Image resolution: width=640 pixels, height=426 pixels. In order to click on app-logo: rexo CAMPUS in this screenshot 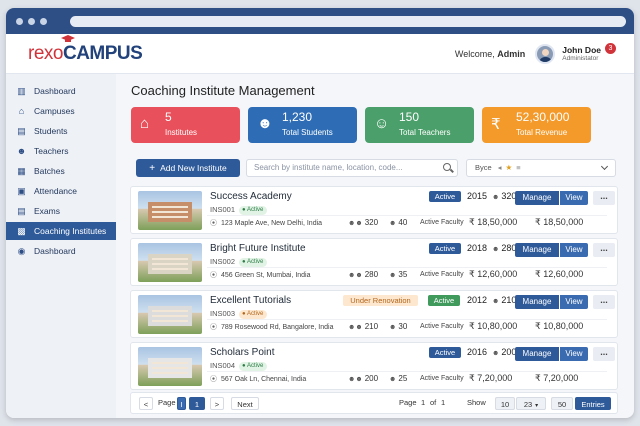, I will do `click(85, 49)`.